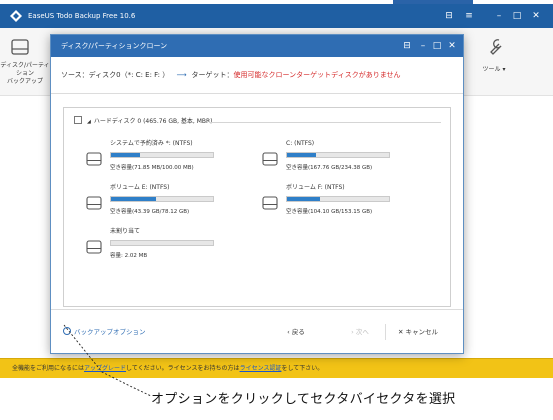 This screenshot has width=553, height=420. I want to click on target-label: ターゲット：, so click(212, 75).